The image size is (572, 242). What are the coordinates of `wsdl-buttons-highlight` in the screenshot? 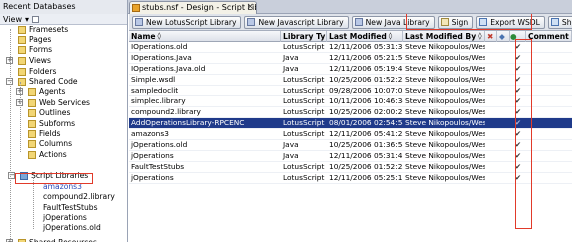 It's located at (469, 22).